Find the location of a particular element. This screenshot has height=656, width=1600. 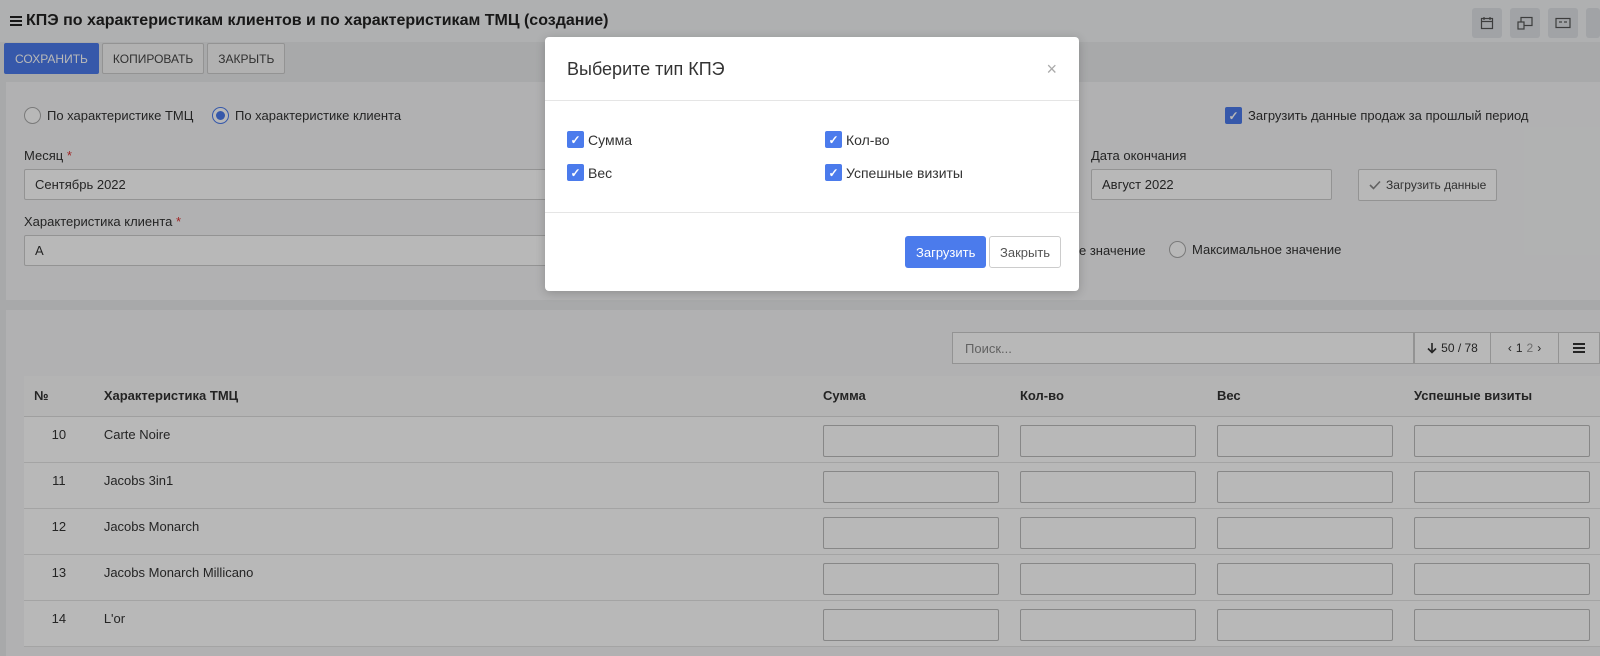

option-weight: ✓ Вес is located at coordinates (589, 172).